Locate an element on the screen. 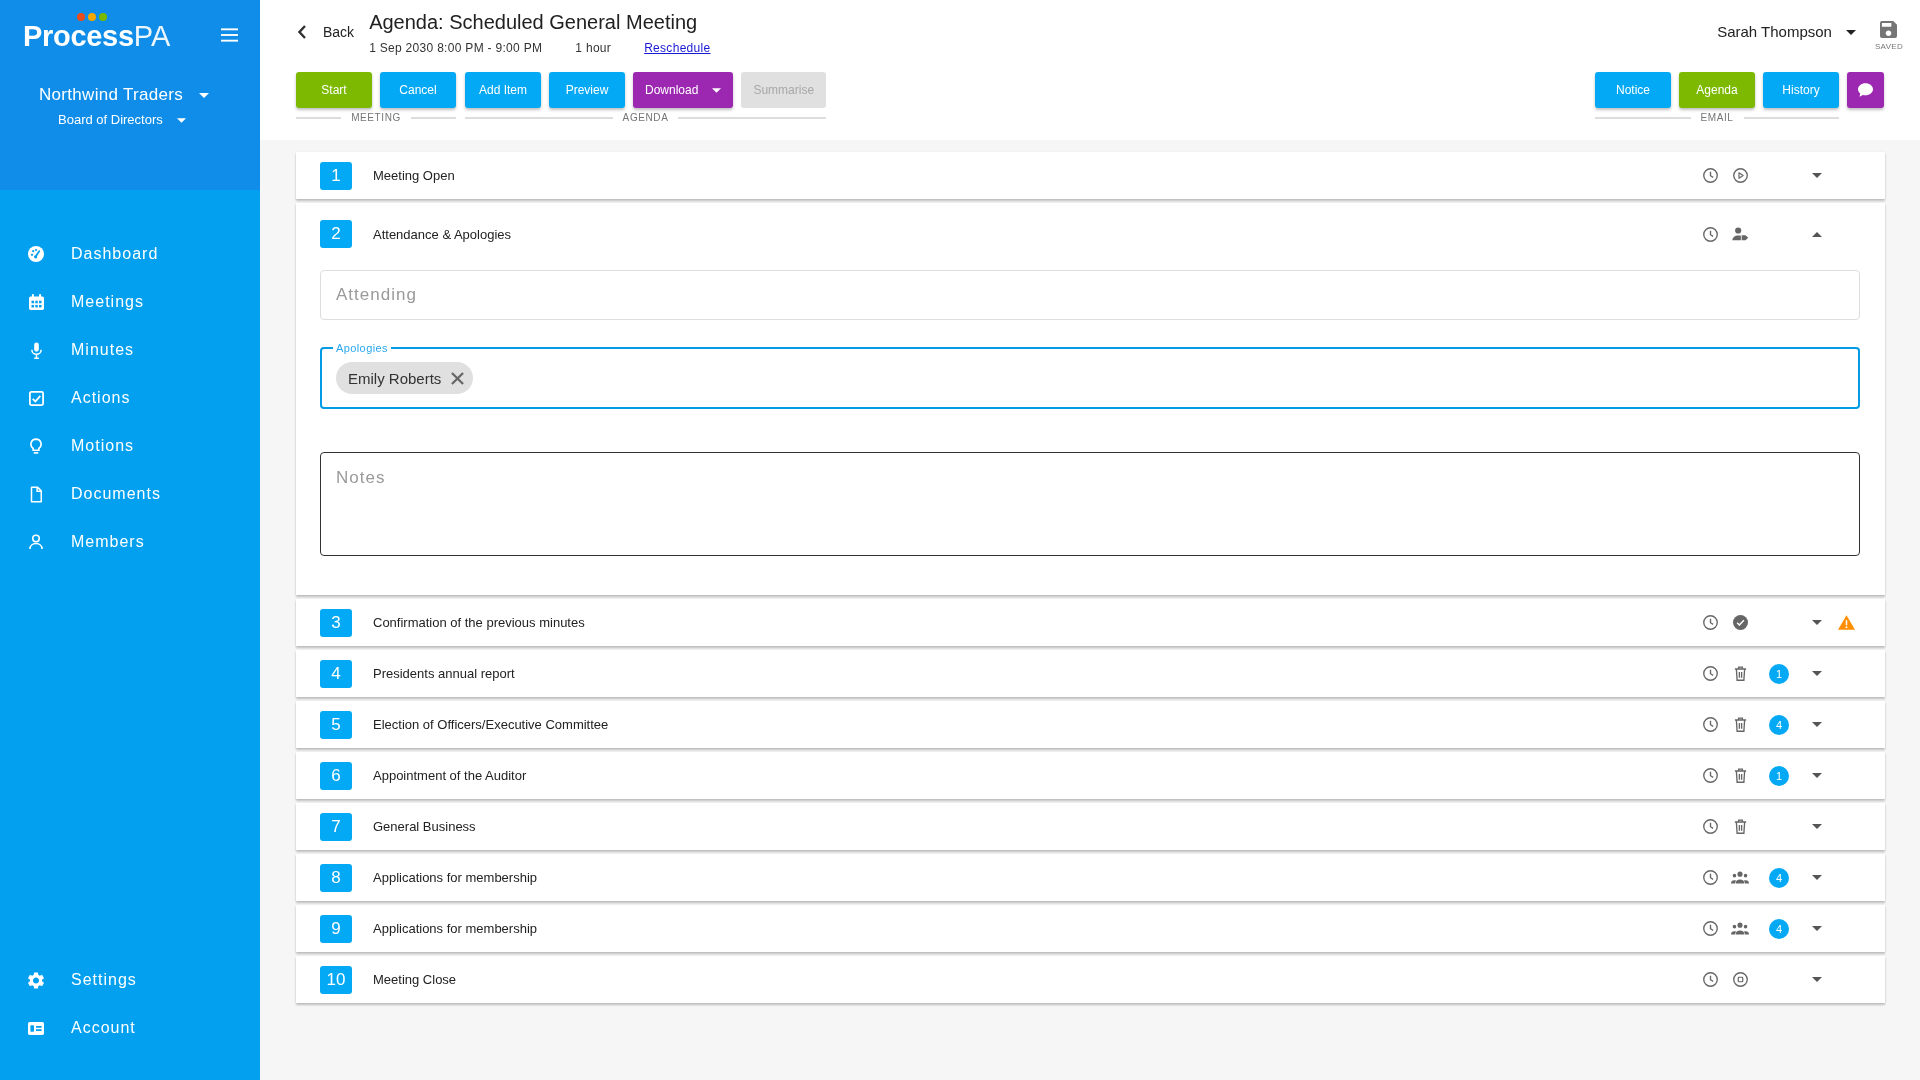 This screenshot has height=1080, width=1920. action-button: Download is located at coordinates (683, 90).